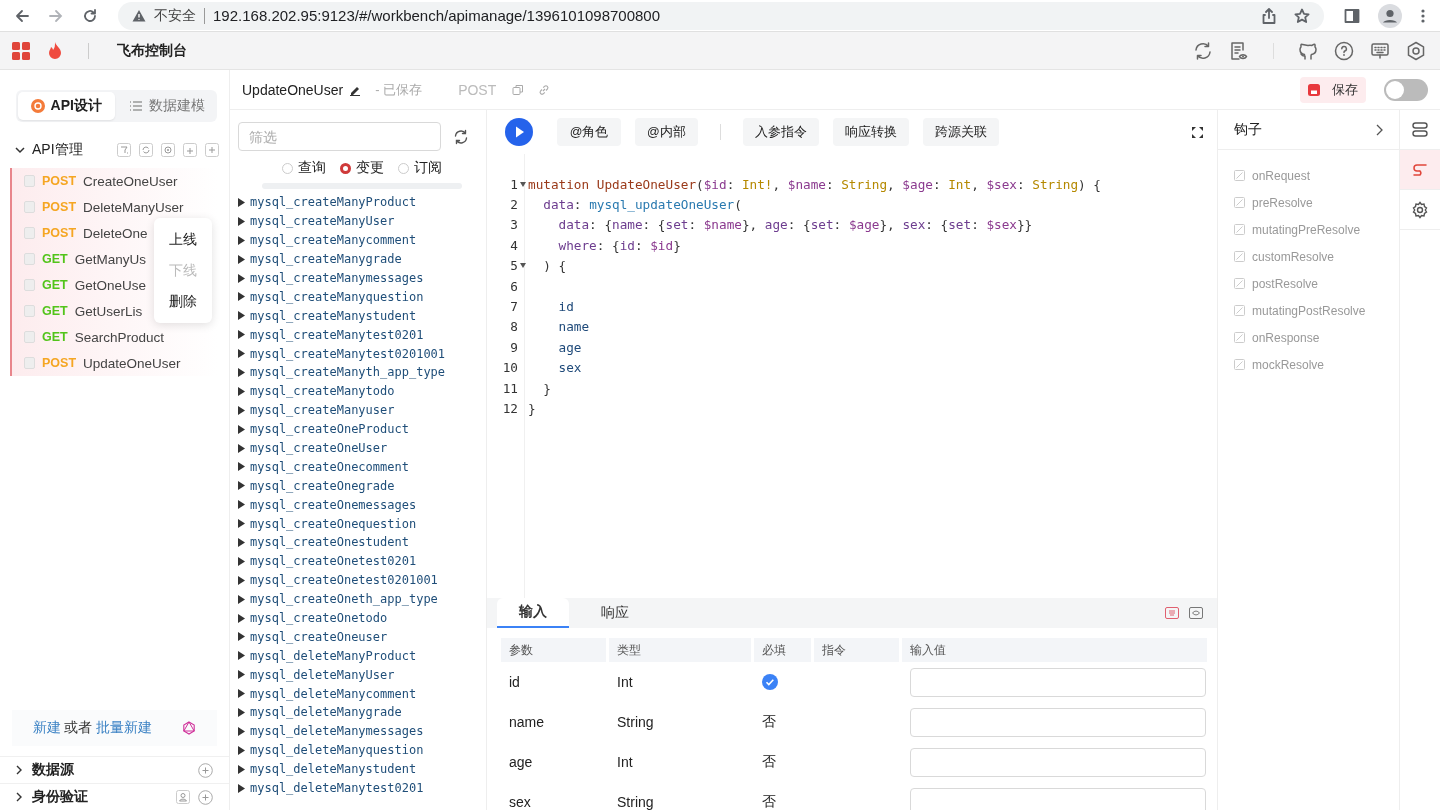  Describe the element at coordinates (88, 337) in the screenshot. I see `api-item: GET SearchProduct` at that location.